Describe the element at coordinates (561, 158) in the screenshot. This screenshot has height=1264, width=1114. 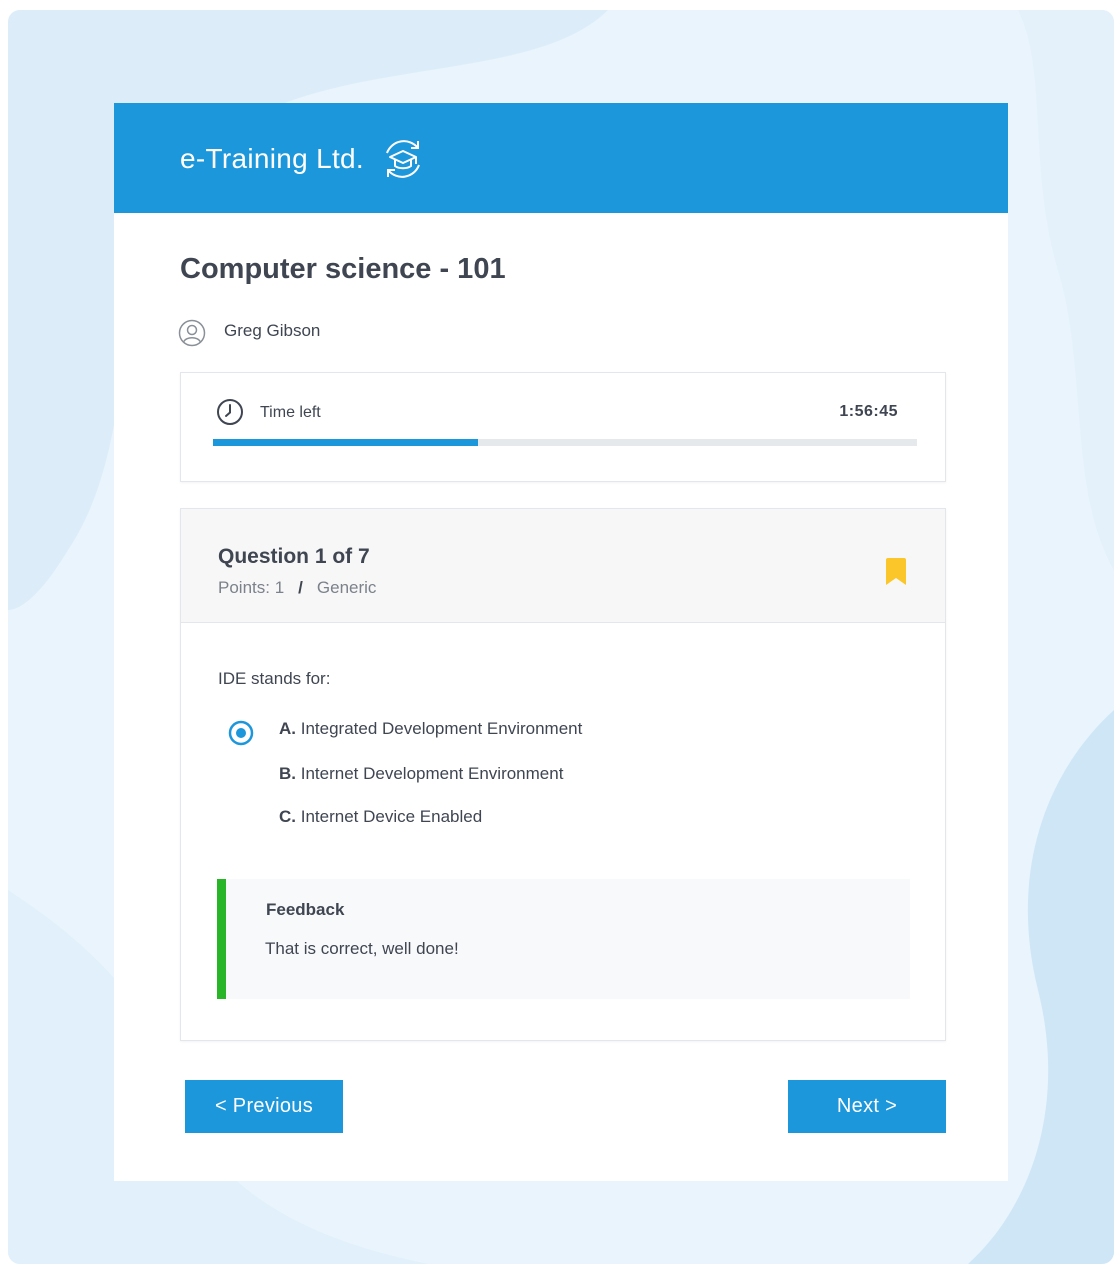
I see `app-header: e-Training Ltd.` at that location.